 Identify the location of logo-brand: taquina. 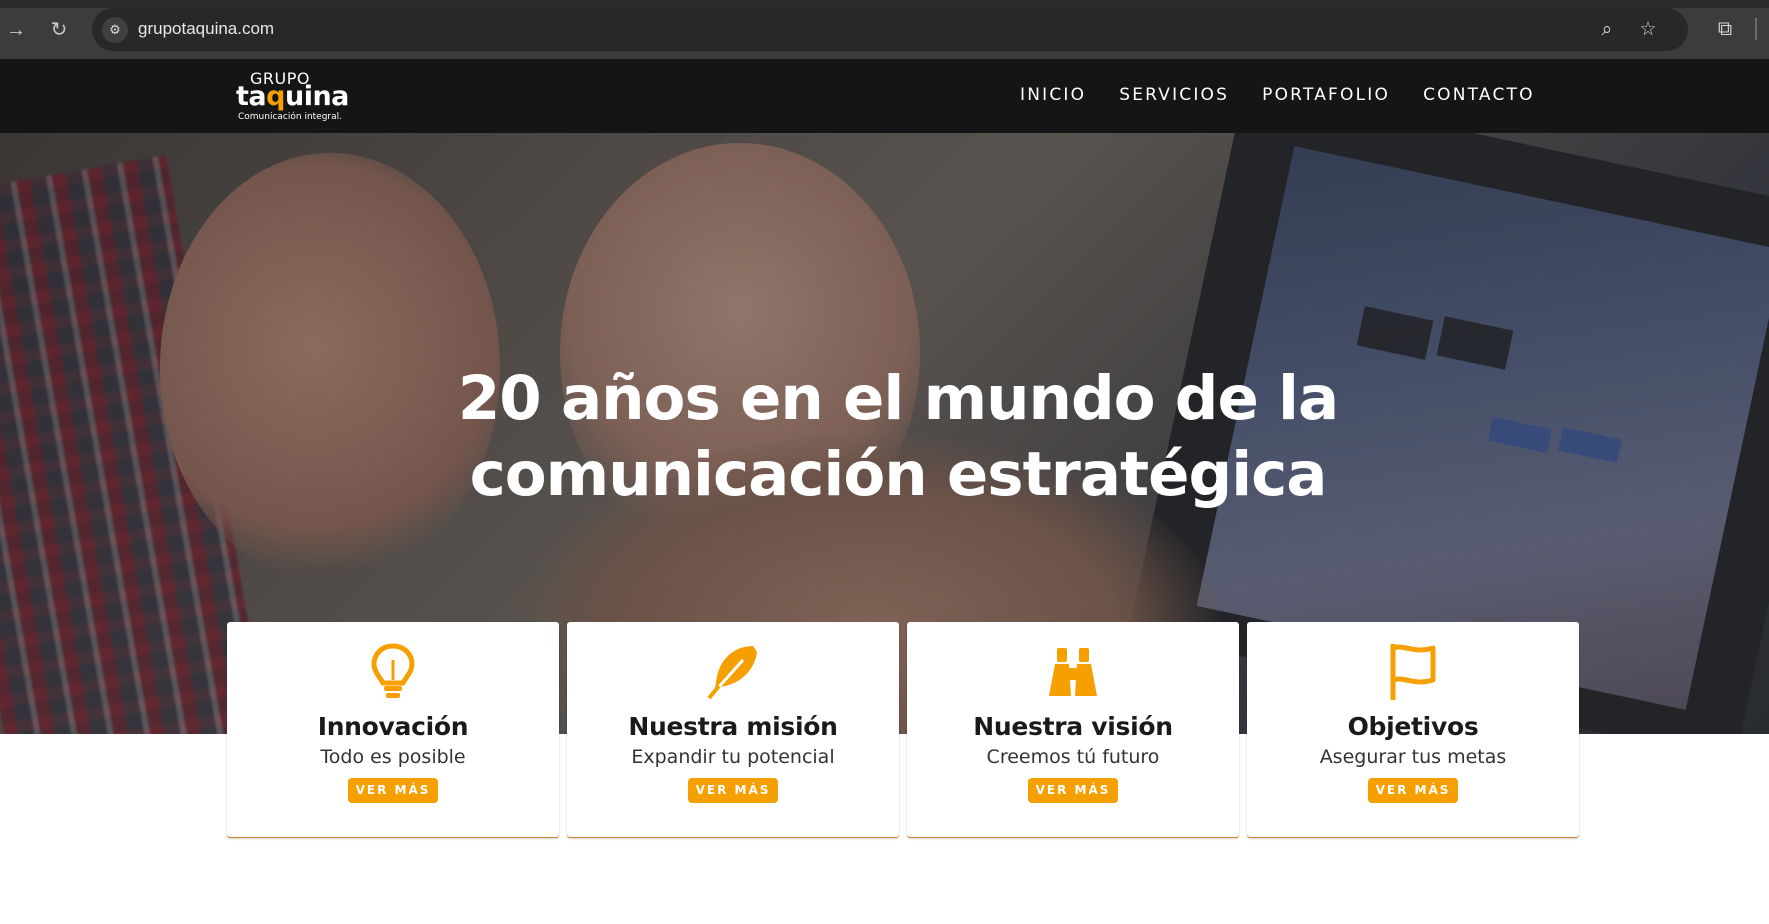
(292, 96).